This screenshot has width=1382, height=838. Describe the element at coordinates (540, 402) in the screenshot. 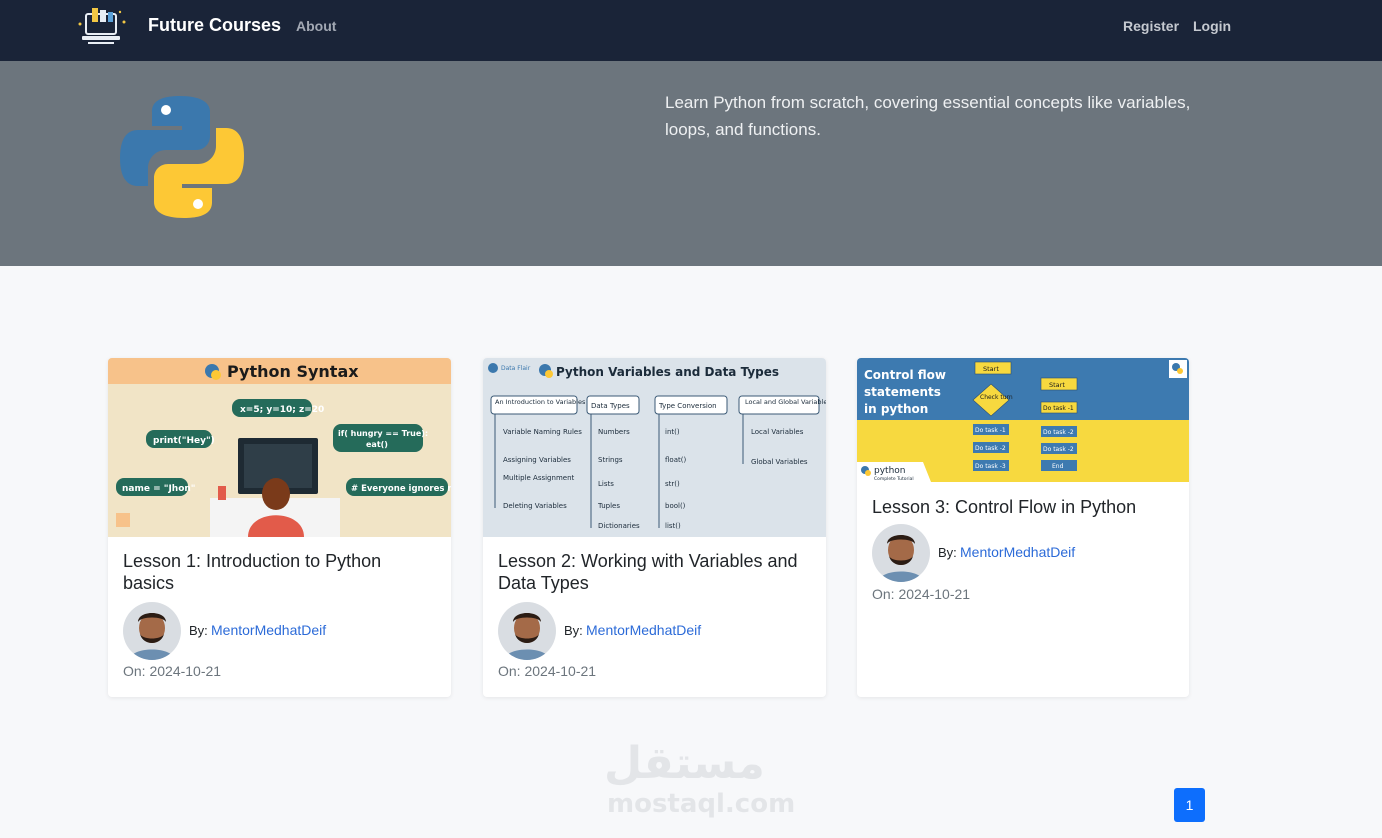

I see `col-1-head: An Introduction to Variables` at that location.